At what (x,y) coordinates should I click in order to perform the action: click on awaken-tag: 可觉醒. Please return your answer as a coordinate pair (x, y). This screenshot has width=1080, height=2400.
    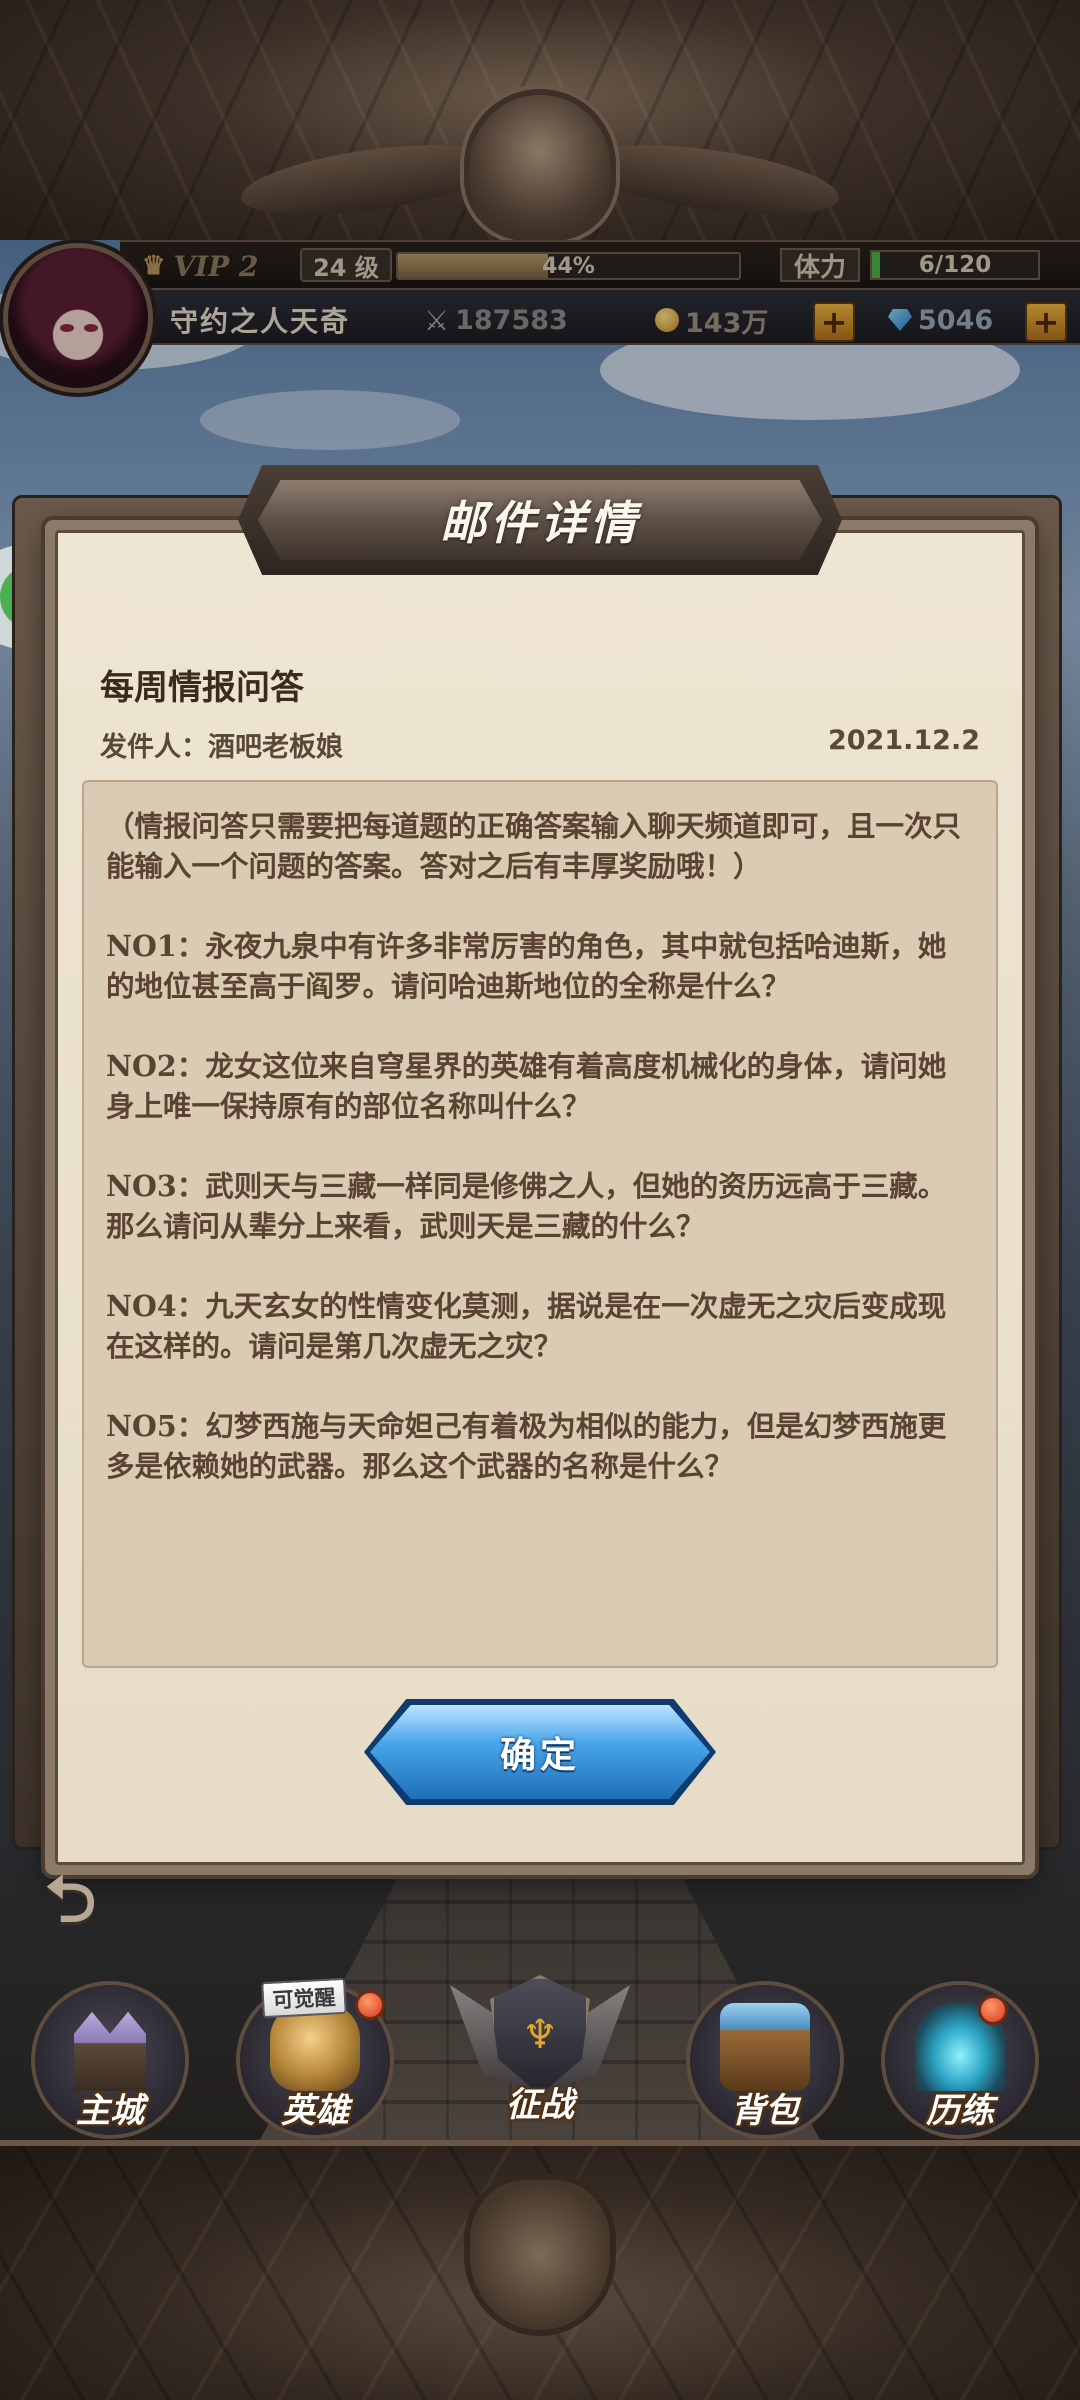
    Looking at the image, I should click on (304, 1998).